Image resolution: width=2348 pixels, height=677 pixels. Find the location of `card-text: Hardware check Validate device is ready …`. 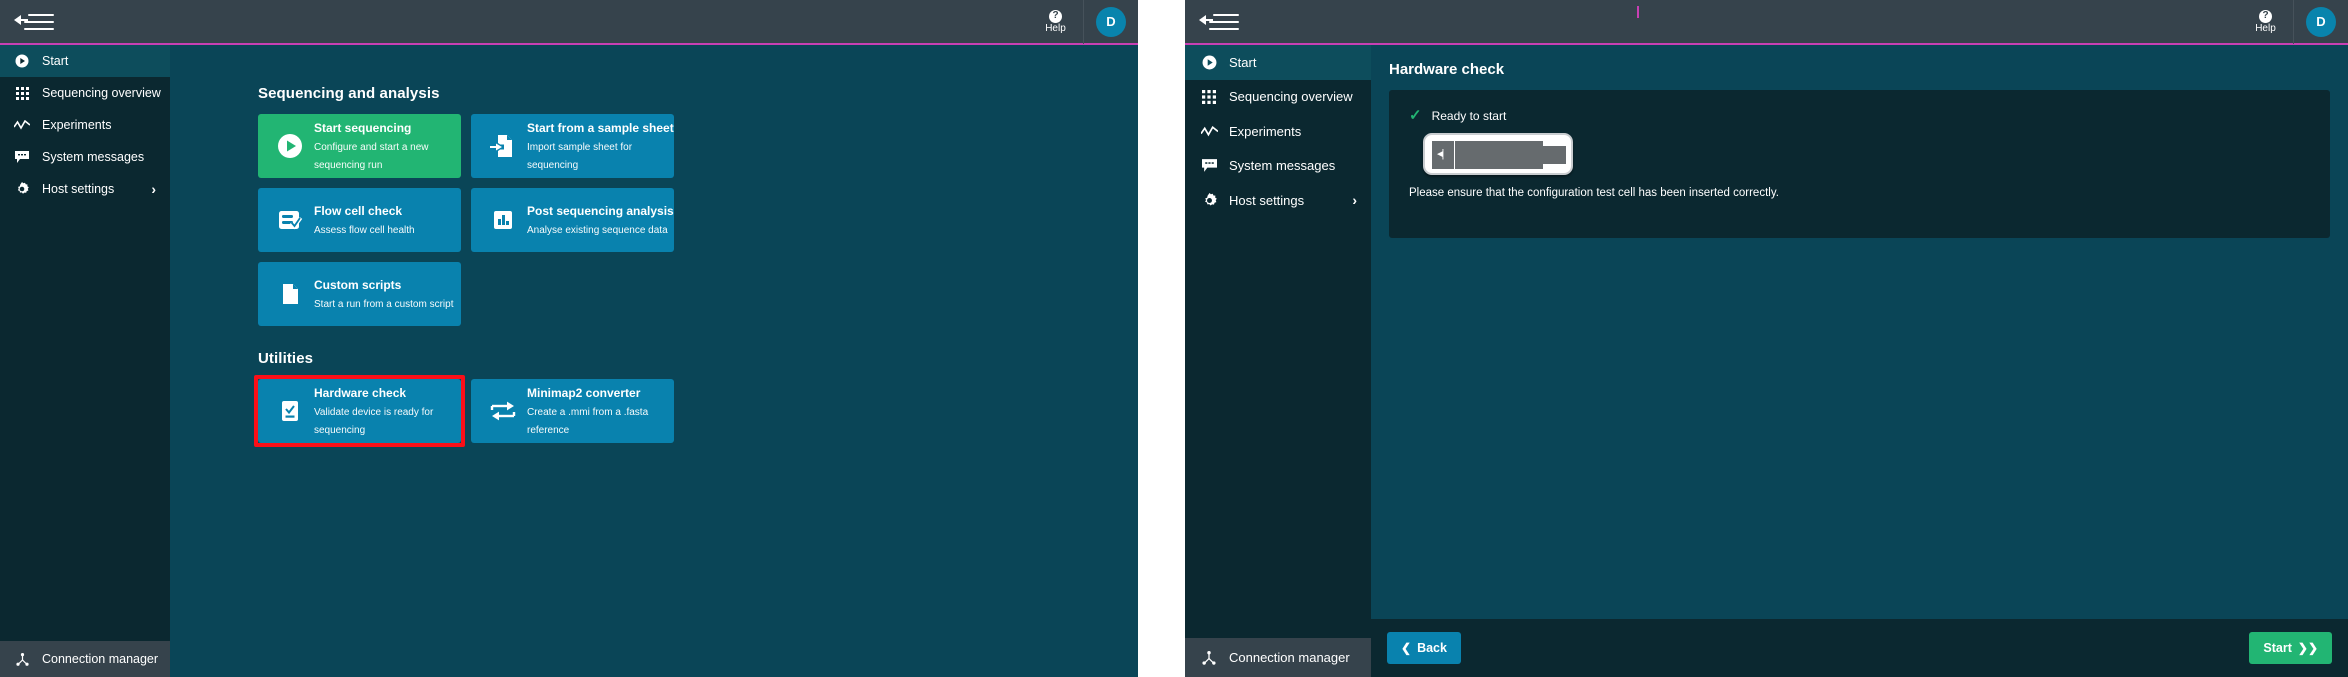

card-text: Hardware check Validate device is ready … is located at coordinates (387, 411).